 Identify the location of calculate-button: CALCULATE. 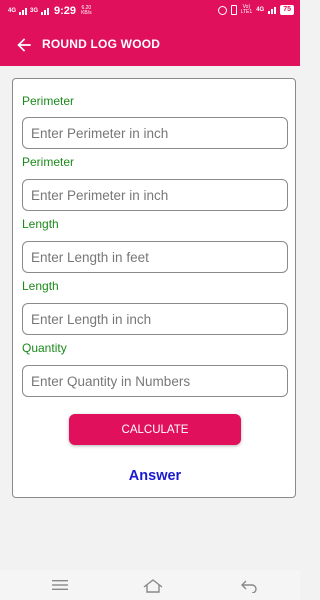
(155, 429).